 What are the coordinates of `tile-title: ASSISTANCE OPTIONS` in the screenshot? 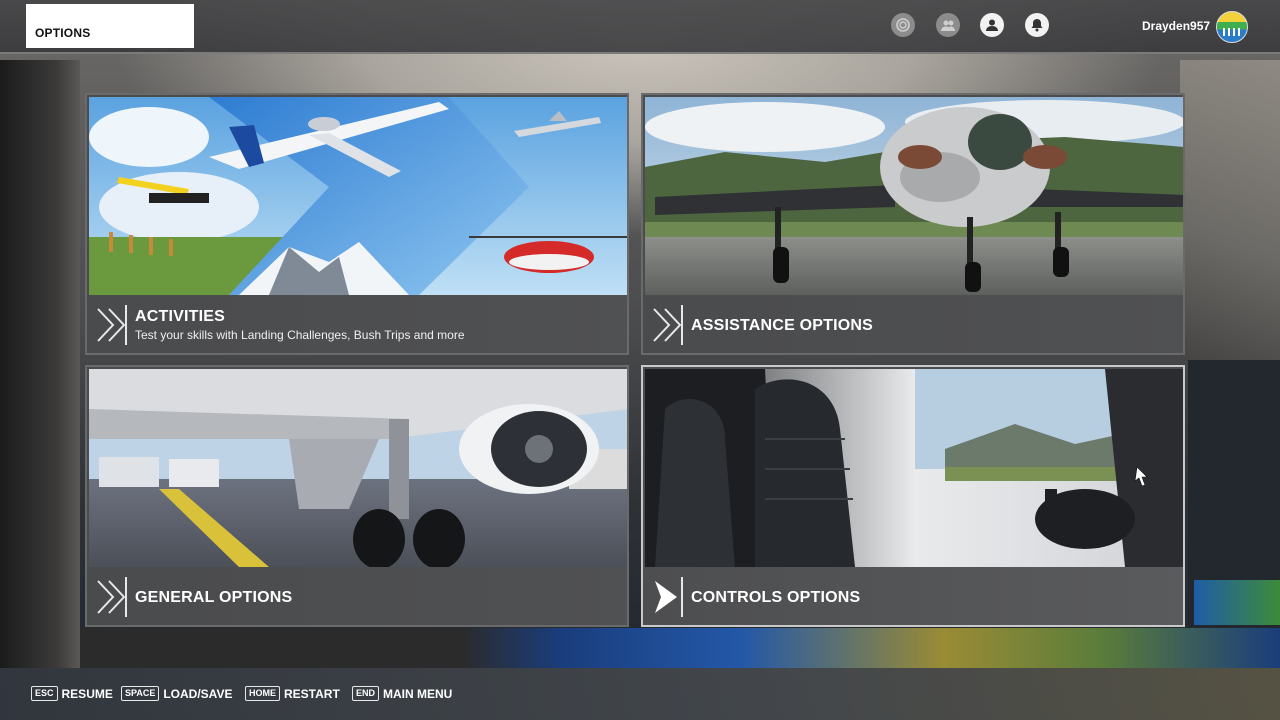 It's located at (782, 325).